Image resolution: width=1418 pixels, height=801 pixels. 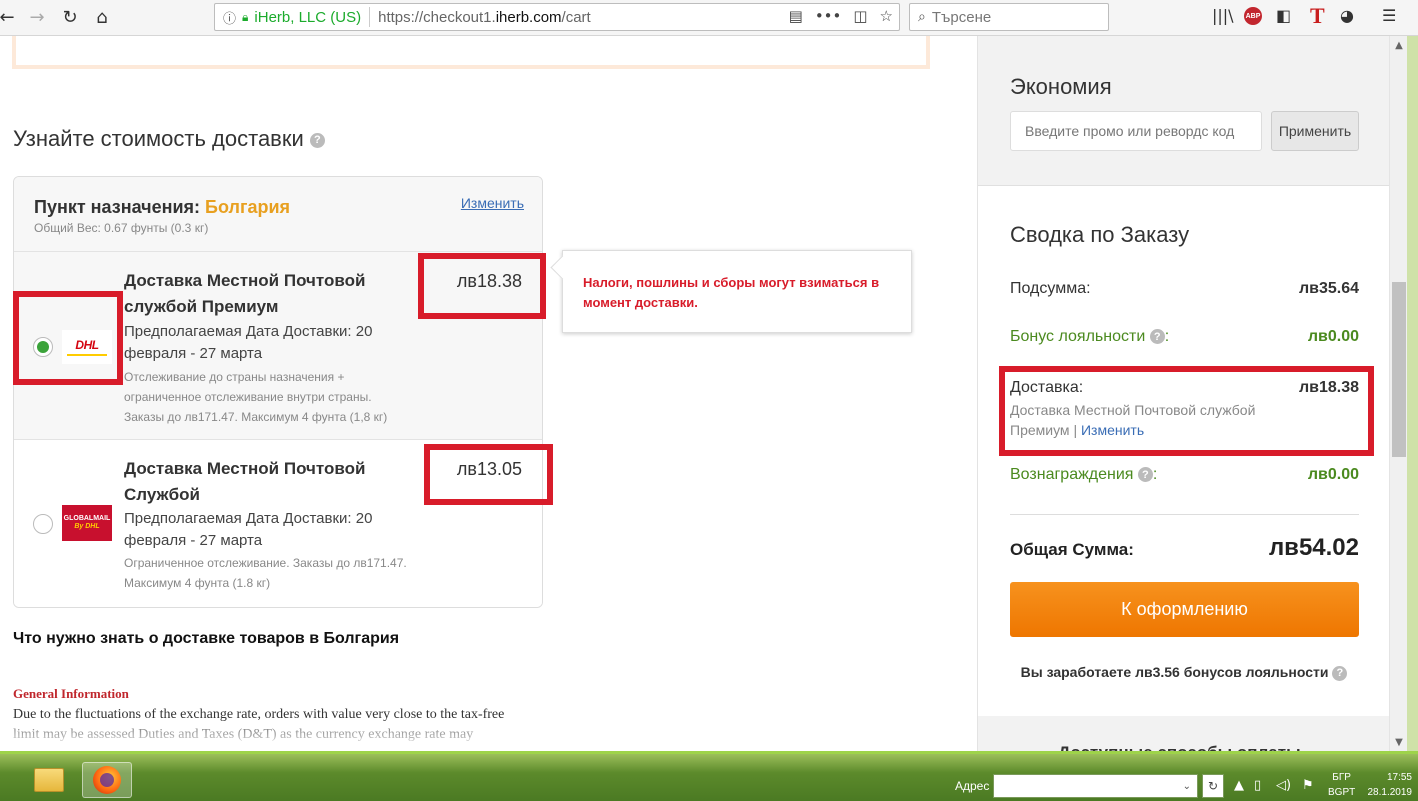 What do you see at coordinates (1308, 785) in the screenshot?
I see `flag-icon: ⚑` at bounding box center [1308, 785].